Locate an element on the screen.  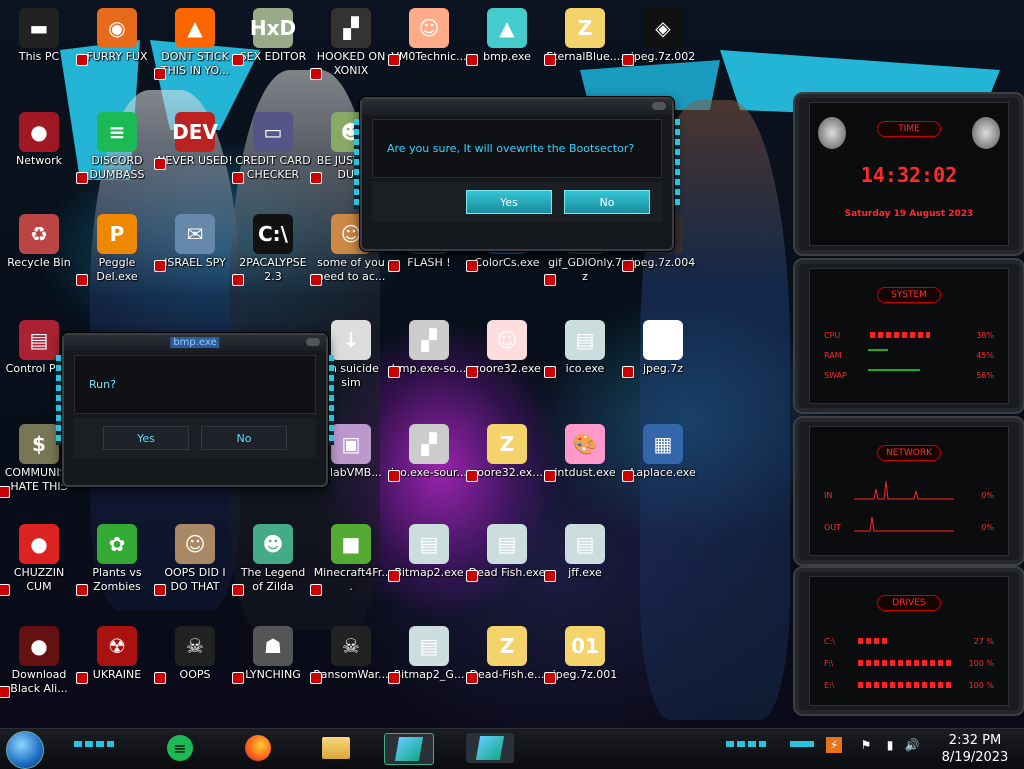
desktop-icon-image: ◉ is located at coordinates (117, 28).